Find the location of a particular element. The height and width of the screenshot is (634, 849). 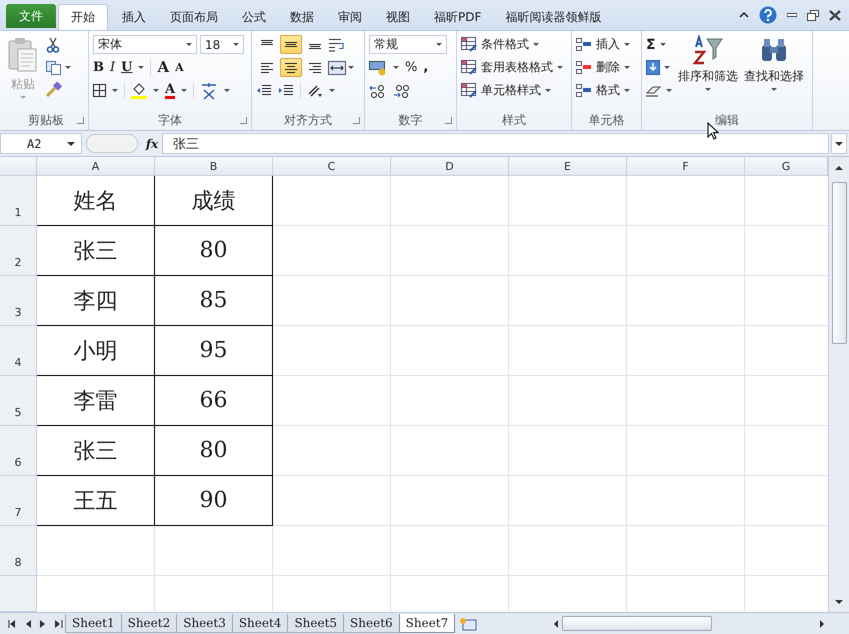

font-name-dropdown: 宋体 is located at coordinates (145, 44).